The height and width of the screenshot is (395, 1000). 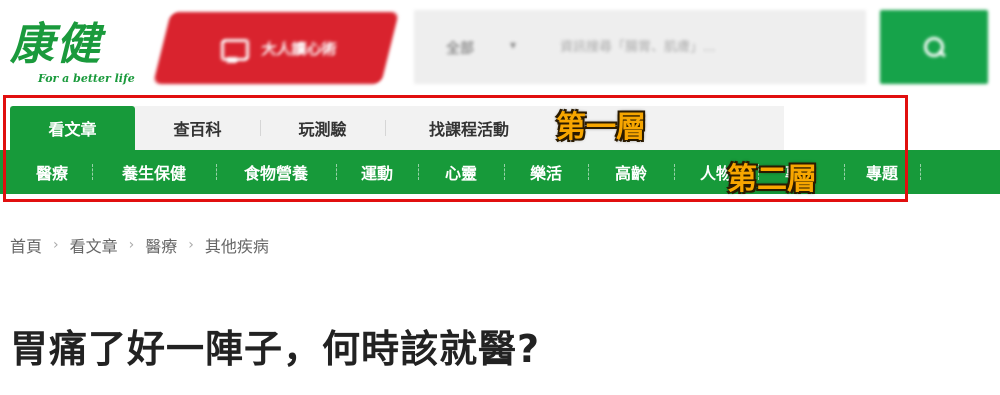 I want to click on site-logo: 康健 For a better life, so click(x=78, y=48).